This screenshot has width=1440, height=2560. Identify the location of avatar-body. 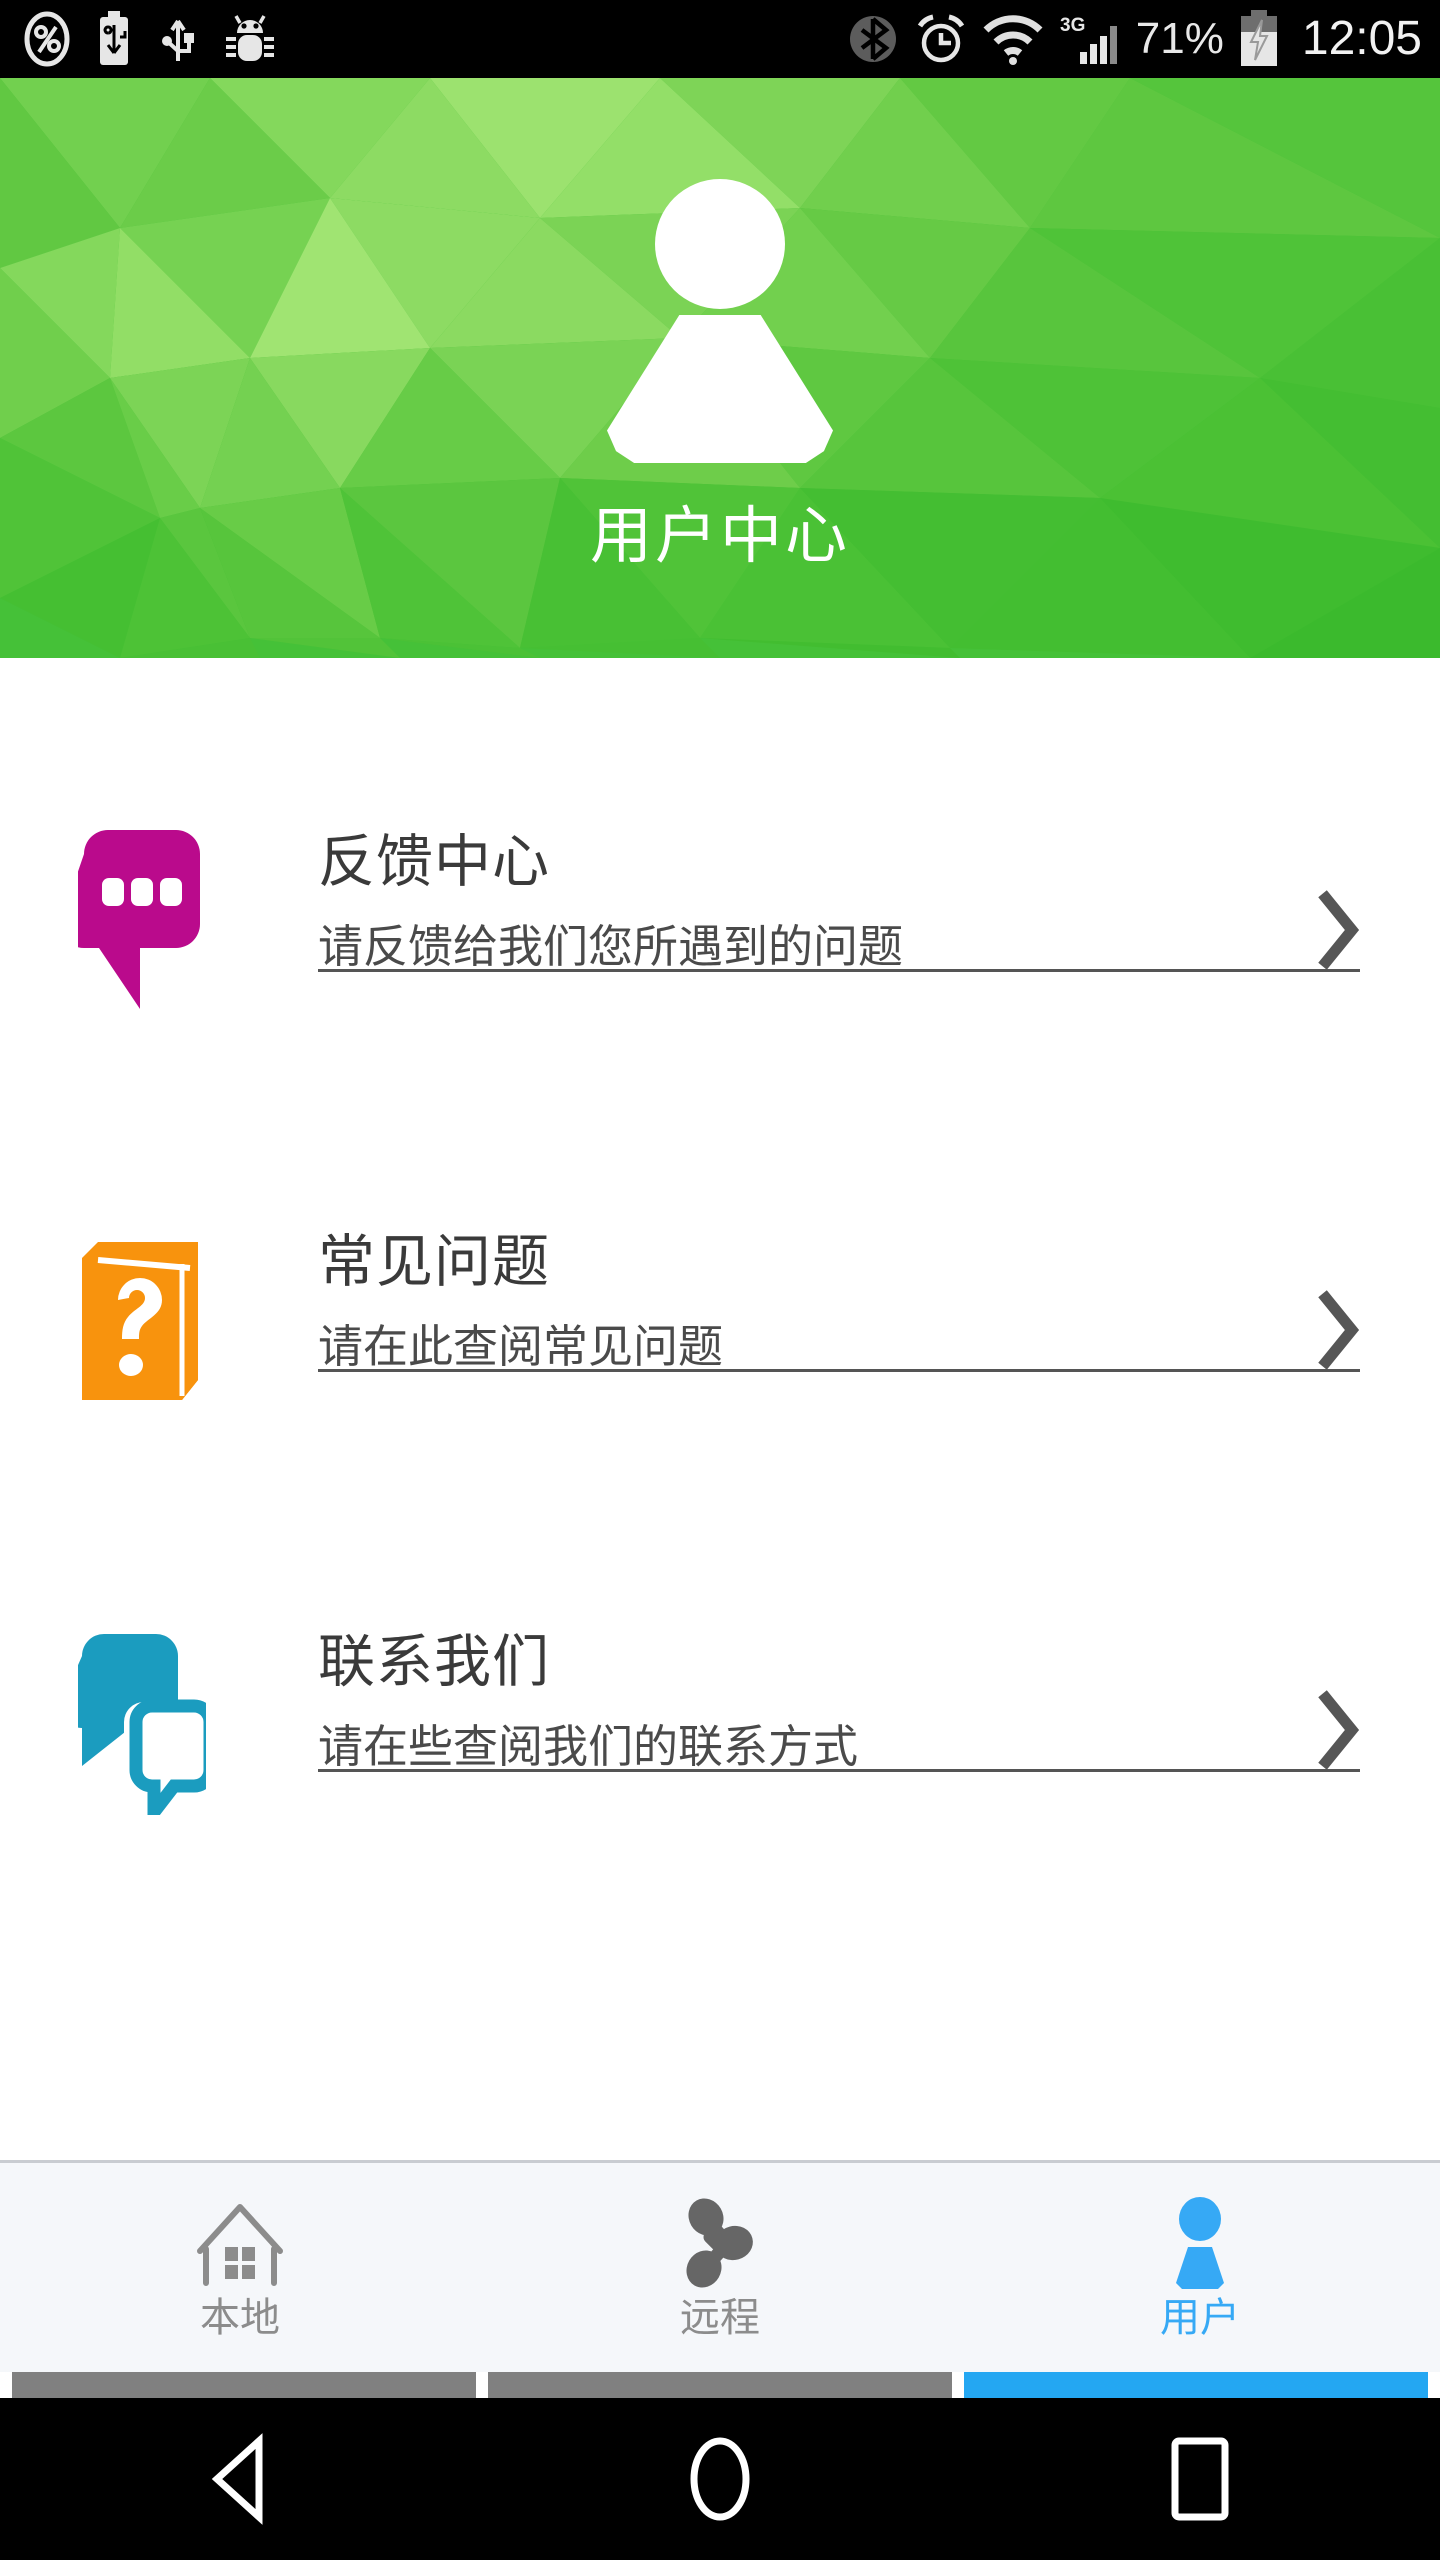
(720, 389).